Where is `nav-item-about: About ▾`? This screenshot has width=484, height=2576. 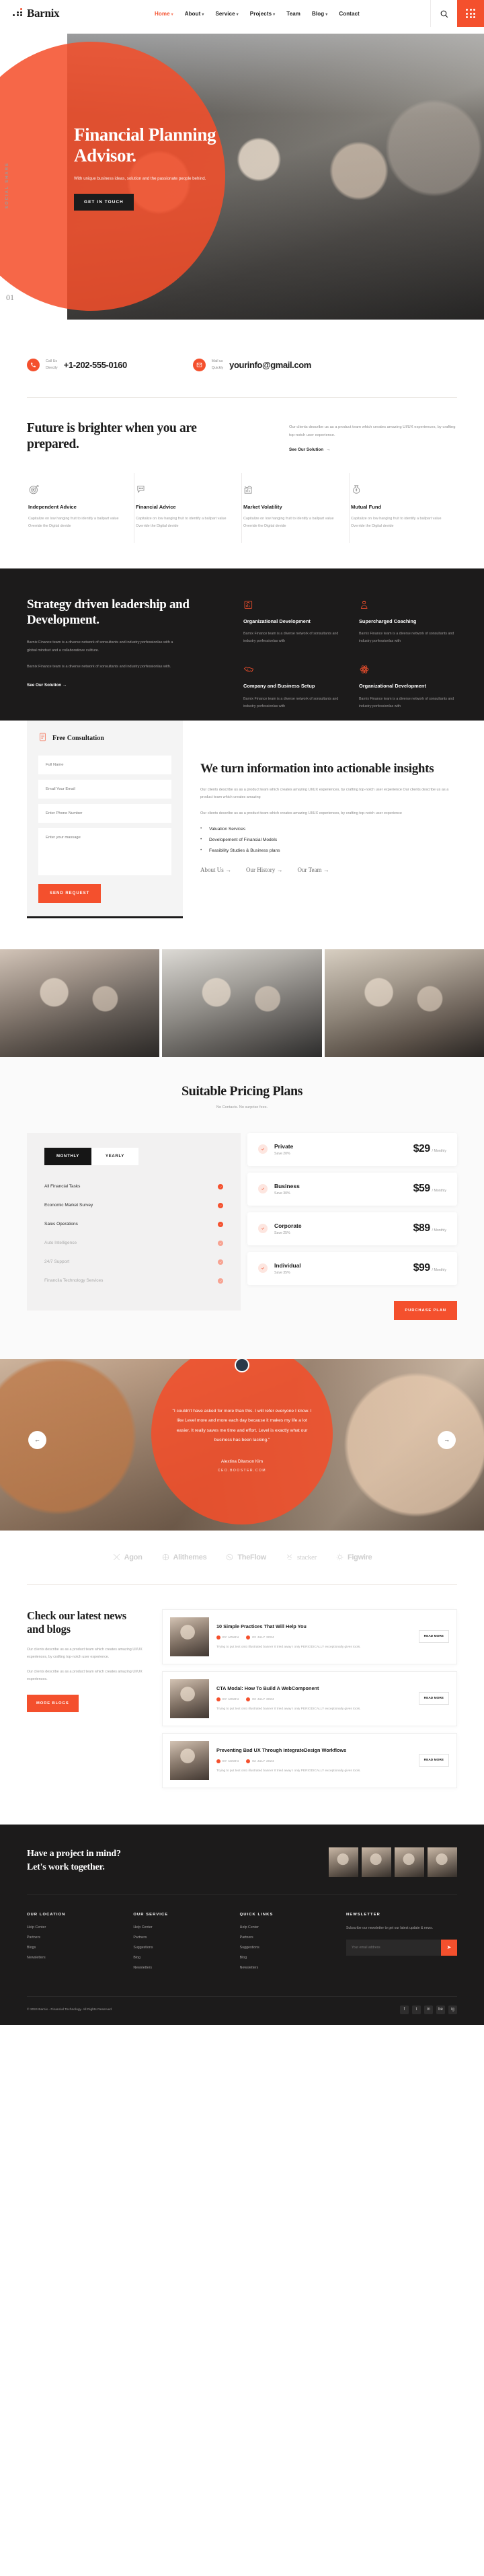 nav-item-about: About ▾ is located at coordinates (194, 14).